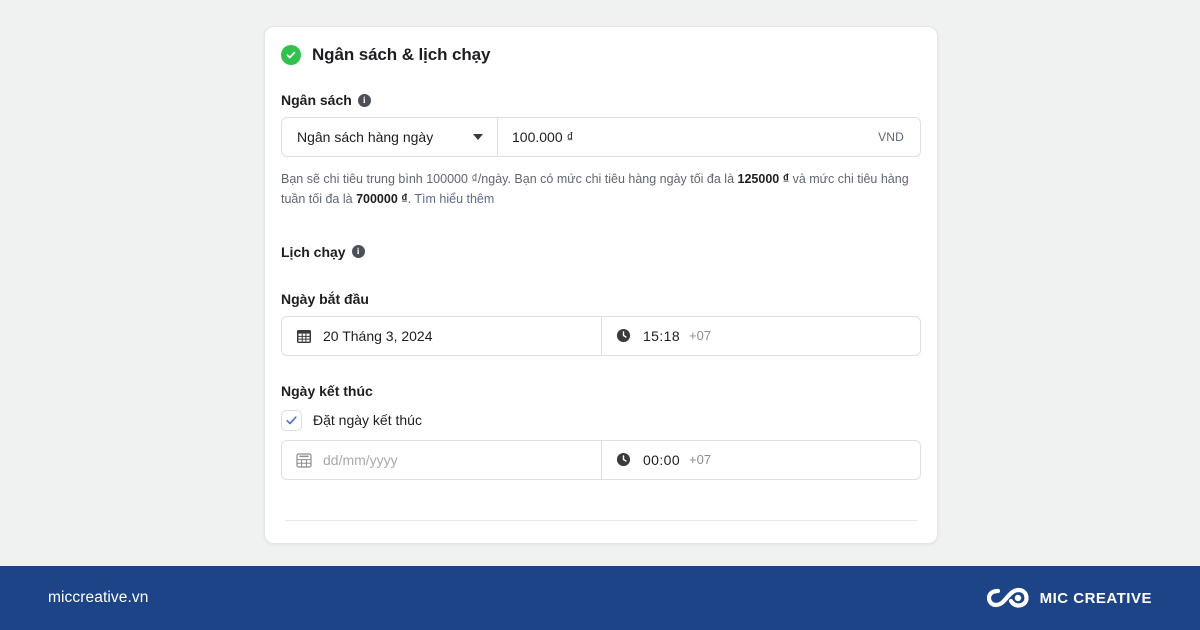  Describe the element at coordinates (700, 335) in the screenshot. I see `start-timezone: +07` at that location.